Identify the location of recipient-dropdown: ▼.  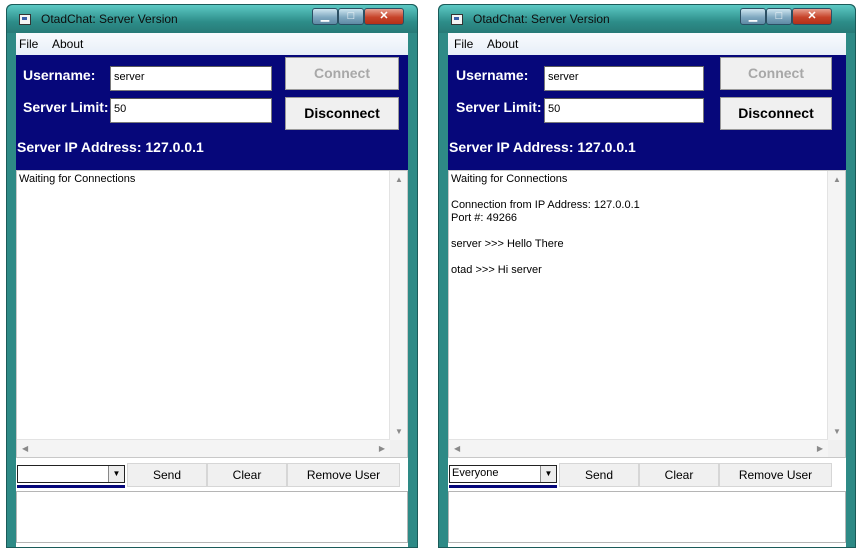
(71, 474).